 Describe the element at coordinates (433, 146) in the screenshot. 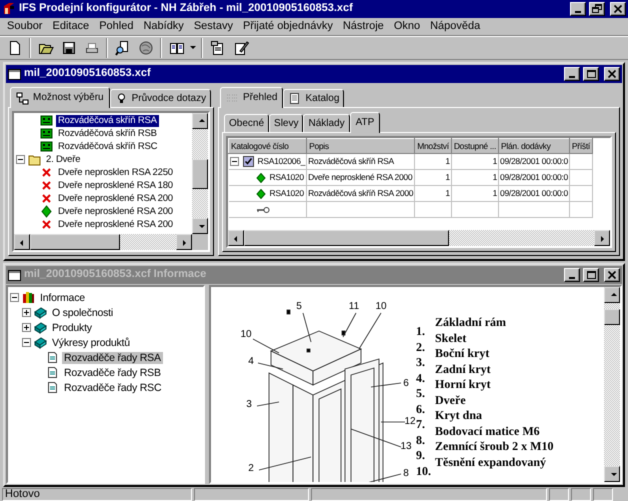

I see `column-header: Množství` at that location.